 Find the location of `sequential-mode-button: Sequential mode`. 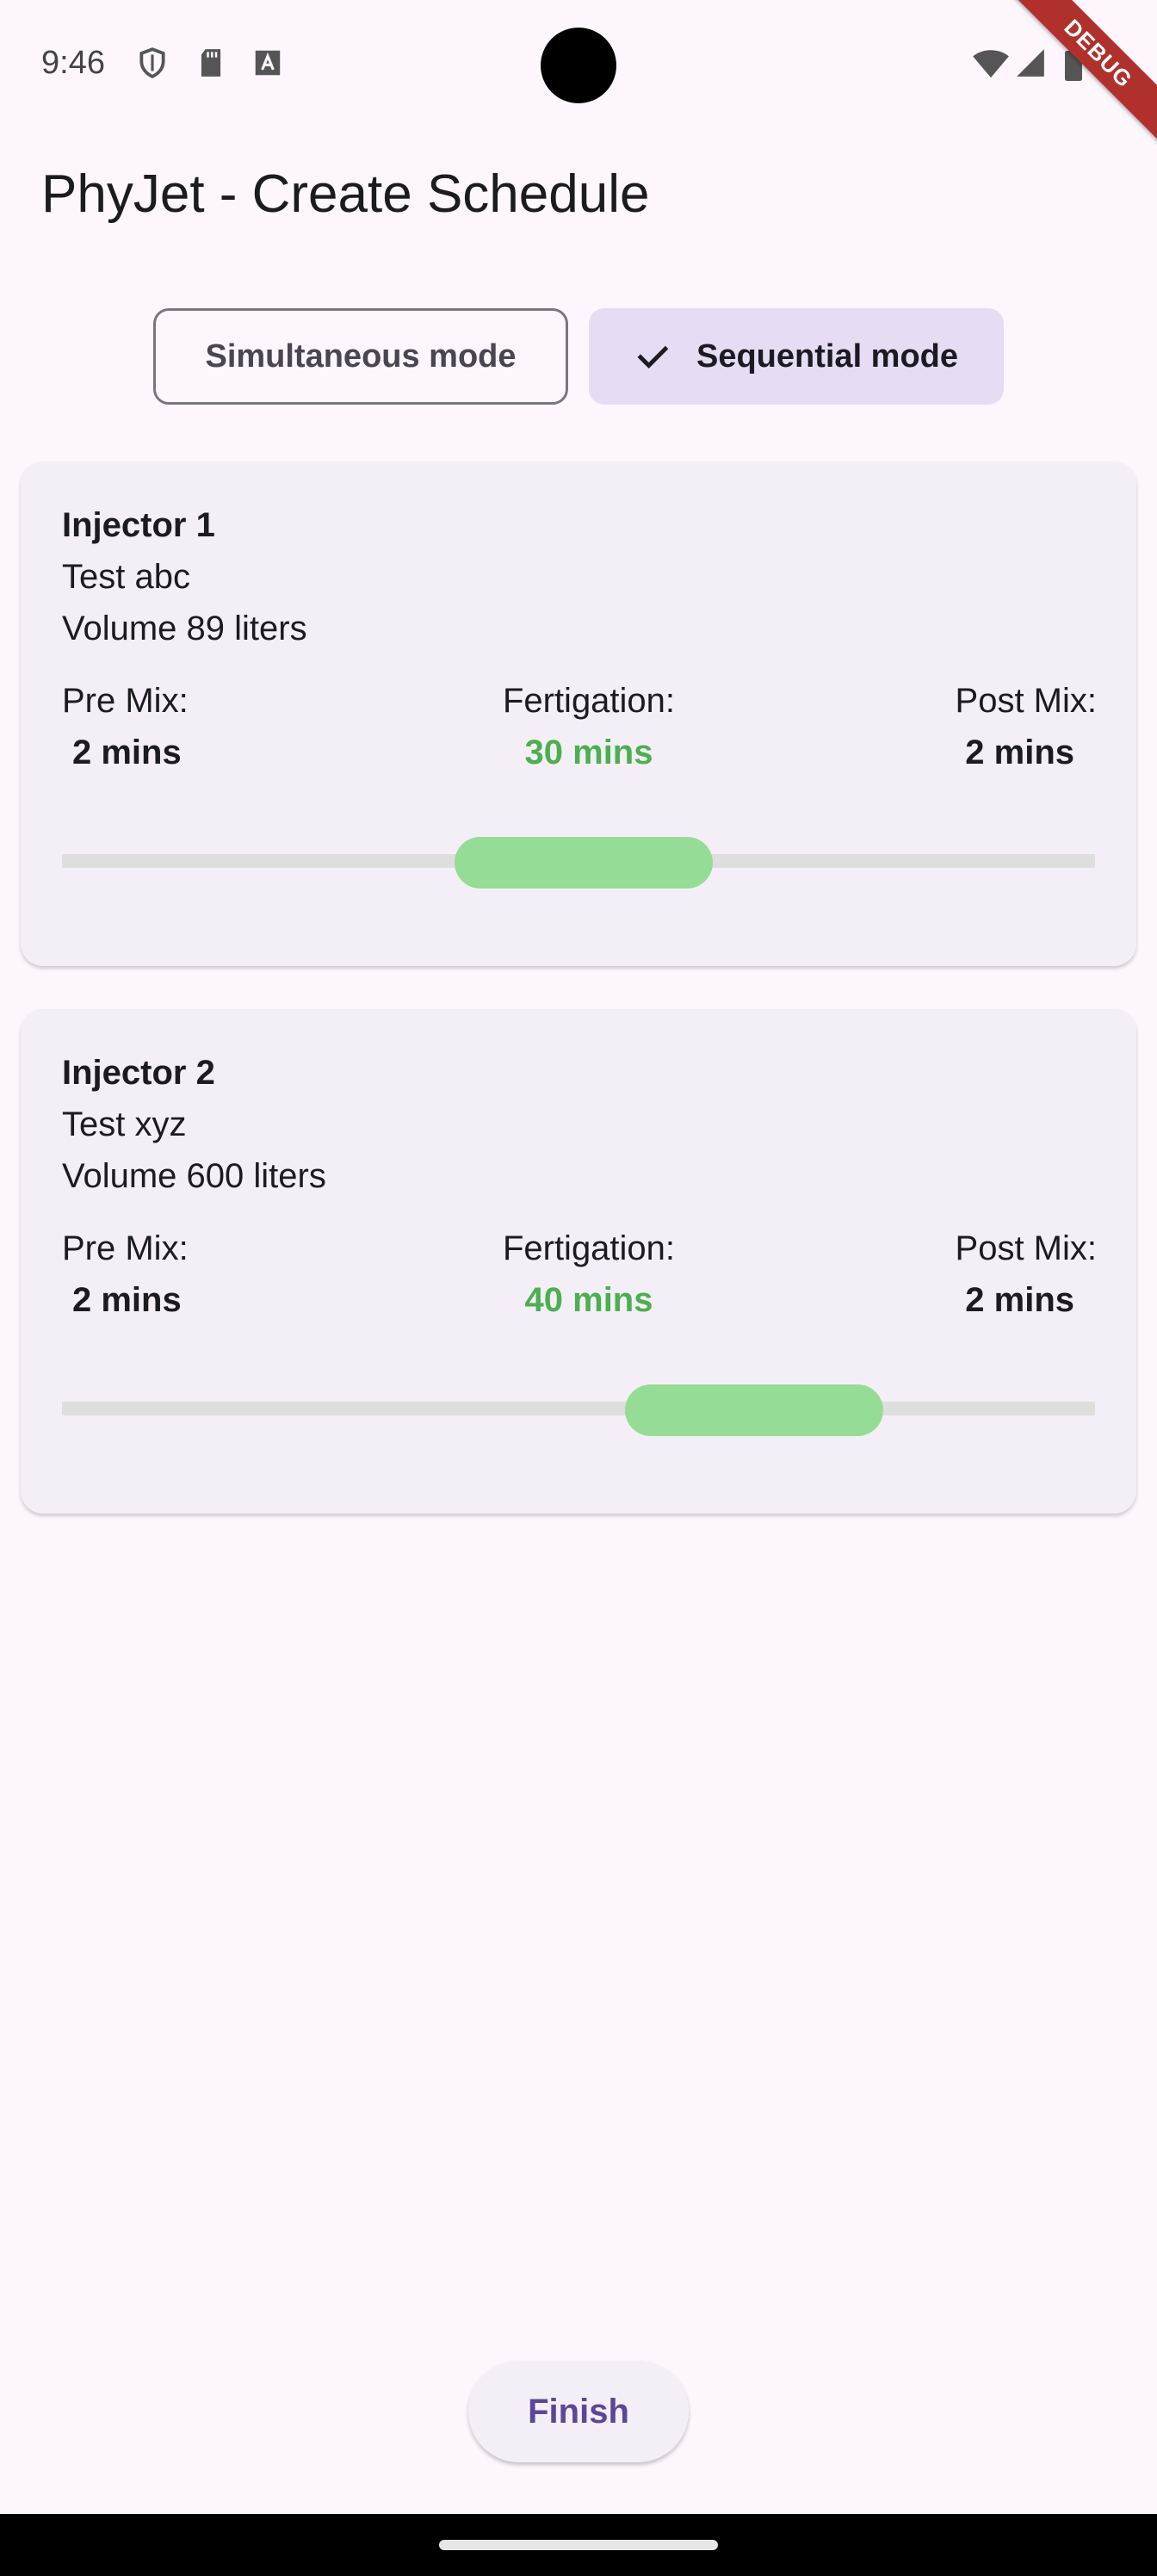

sequential-mode-button: Sequential mode is located at coordinates (797, 357).